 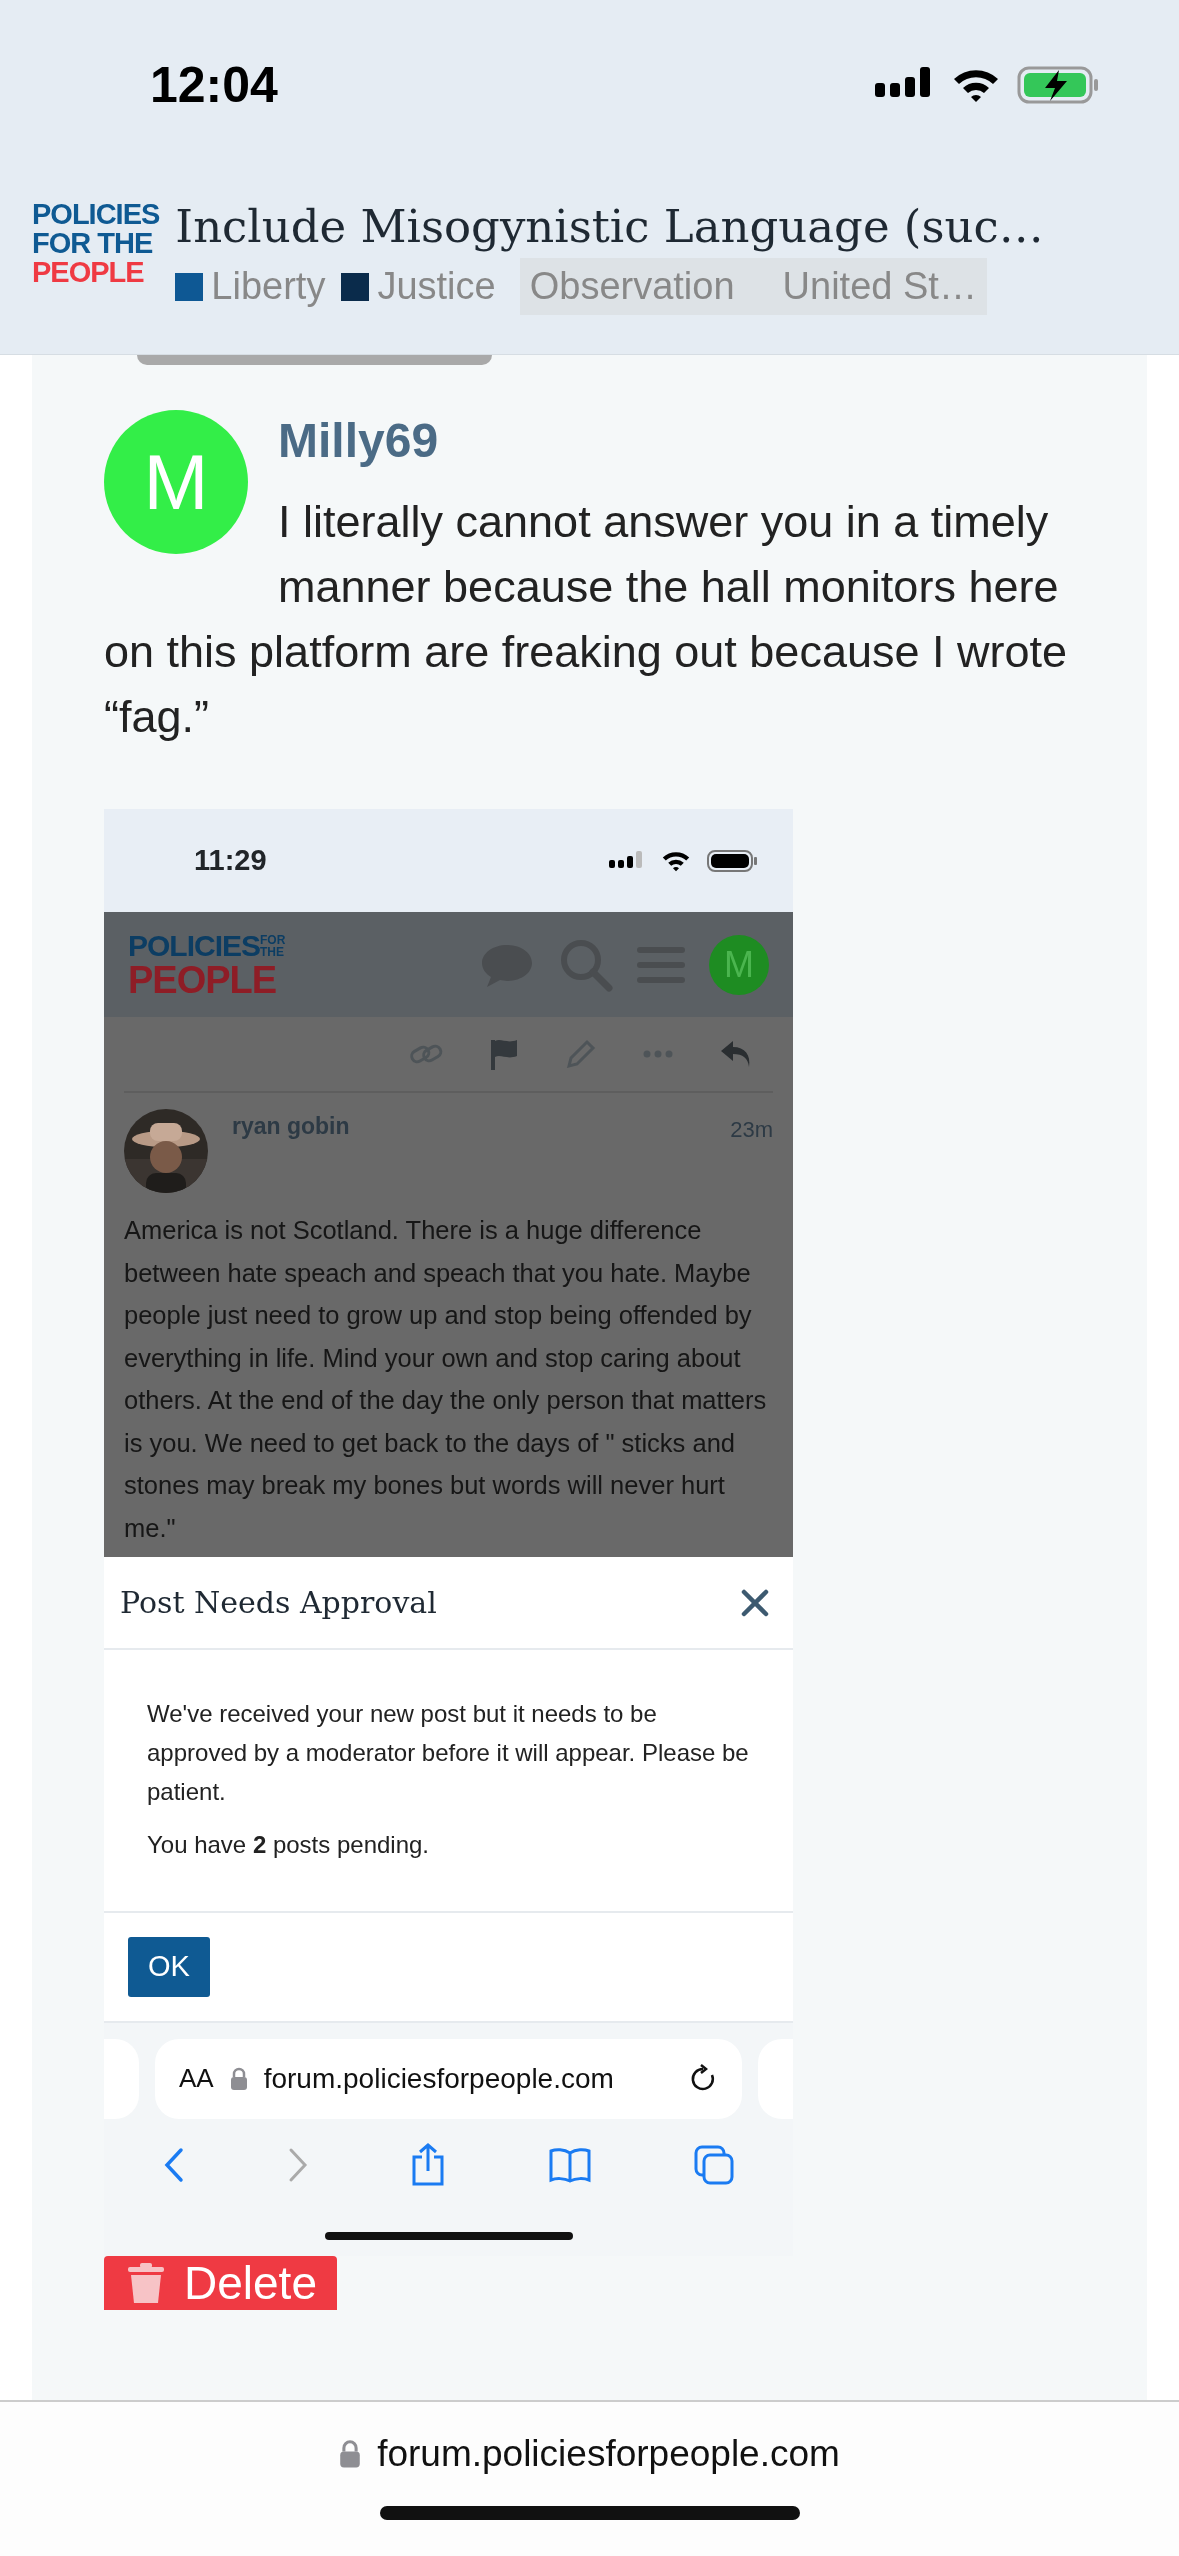 What do you see at coordinates (448, 1753) in the screenshot?
I see `dialog-message: We've received your new post but it needs to be approved by a moderator before it will appear. Please be patient.` at bounding box center [448, 1753].